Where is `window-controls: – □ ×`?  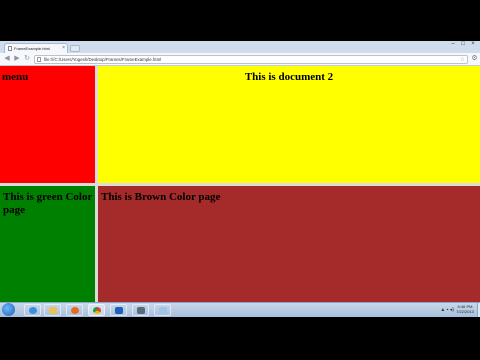
window-controls: – □ × is located at coordinates (463, 45).